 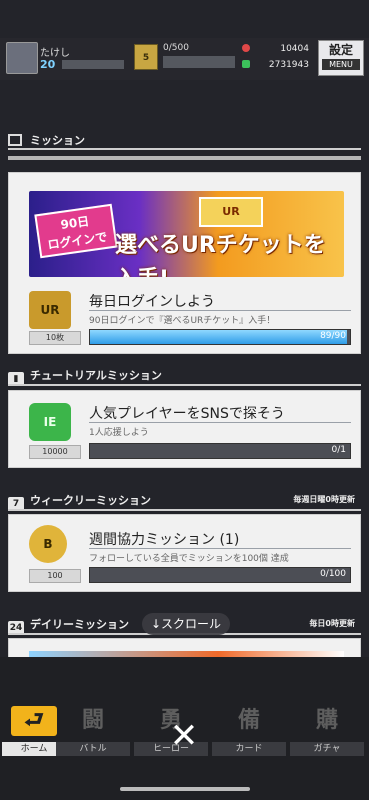 I want to click on home-icon: ⮐, so click(x=34, y=721).